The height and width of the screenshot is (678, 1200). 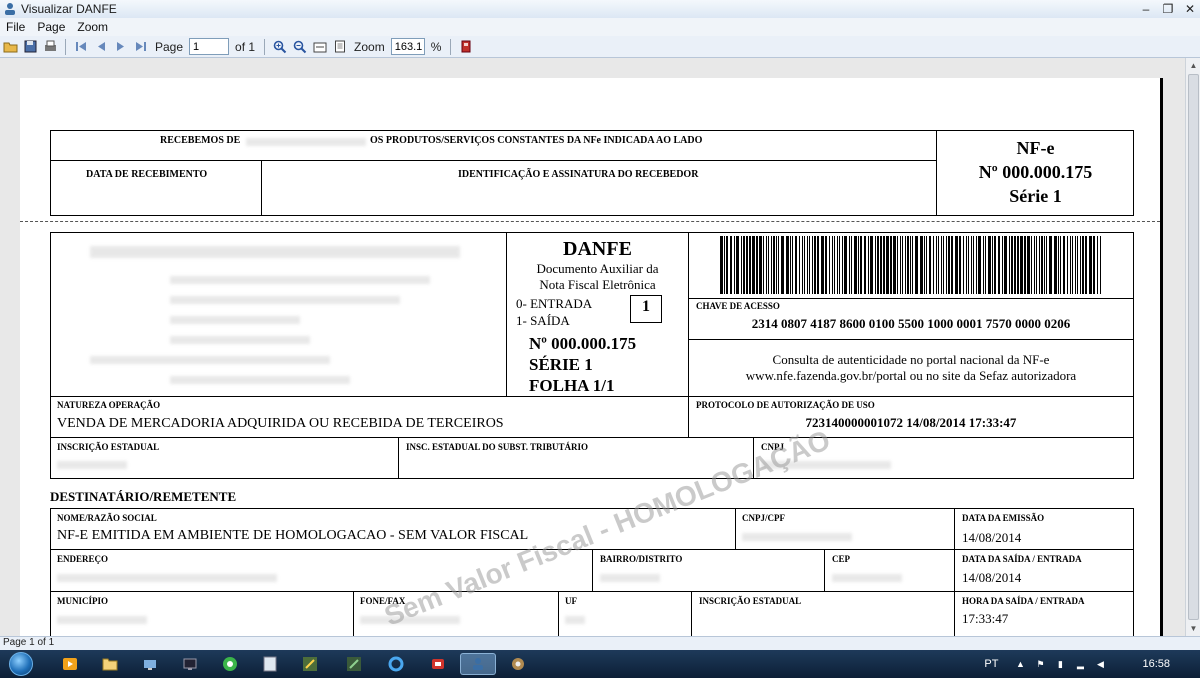 I want to click on open-icon, so click(x=10, y=46).